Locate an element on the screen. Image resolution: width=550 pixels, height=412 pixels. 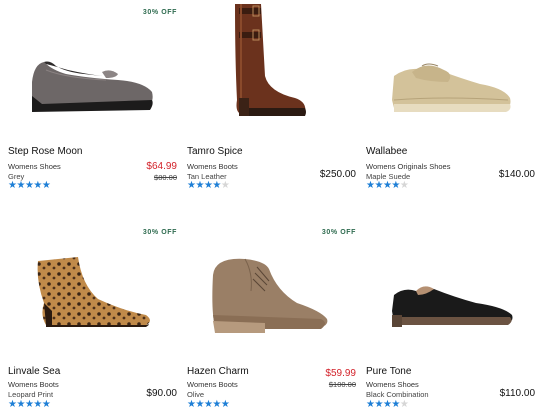
tall-brown-riding-boot-image is located at coordinates (270, 60).